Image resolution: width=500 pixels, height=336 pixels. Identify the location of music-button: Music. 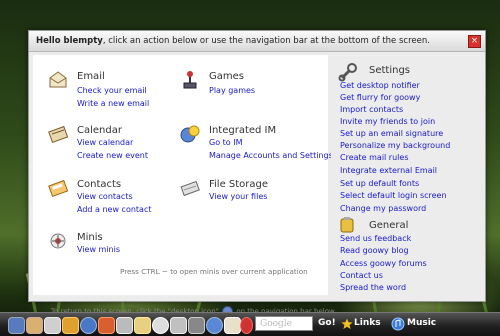
(421, 323).